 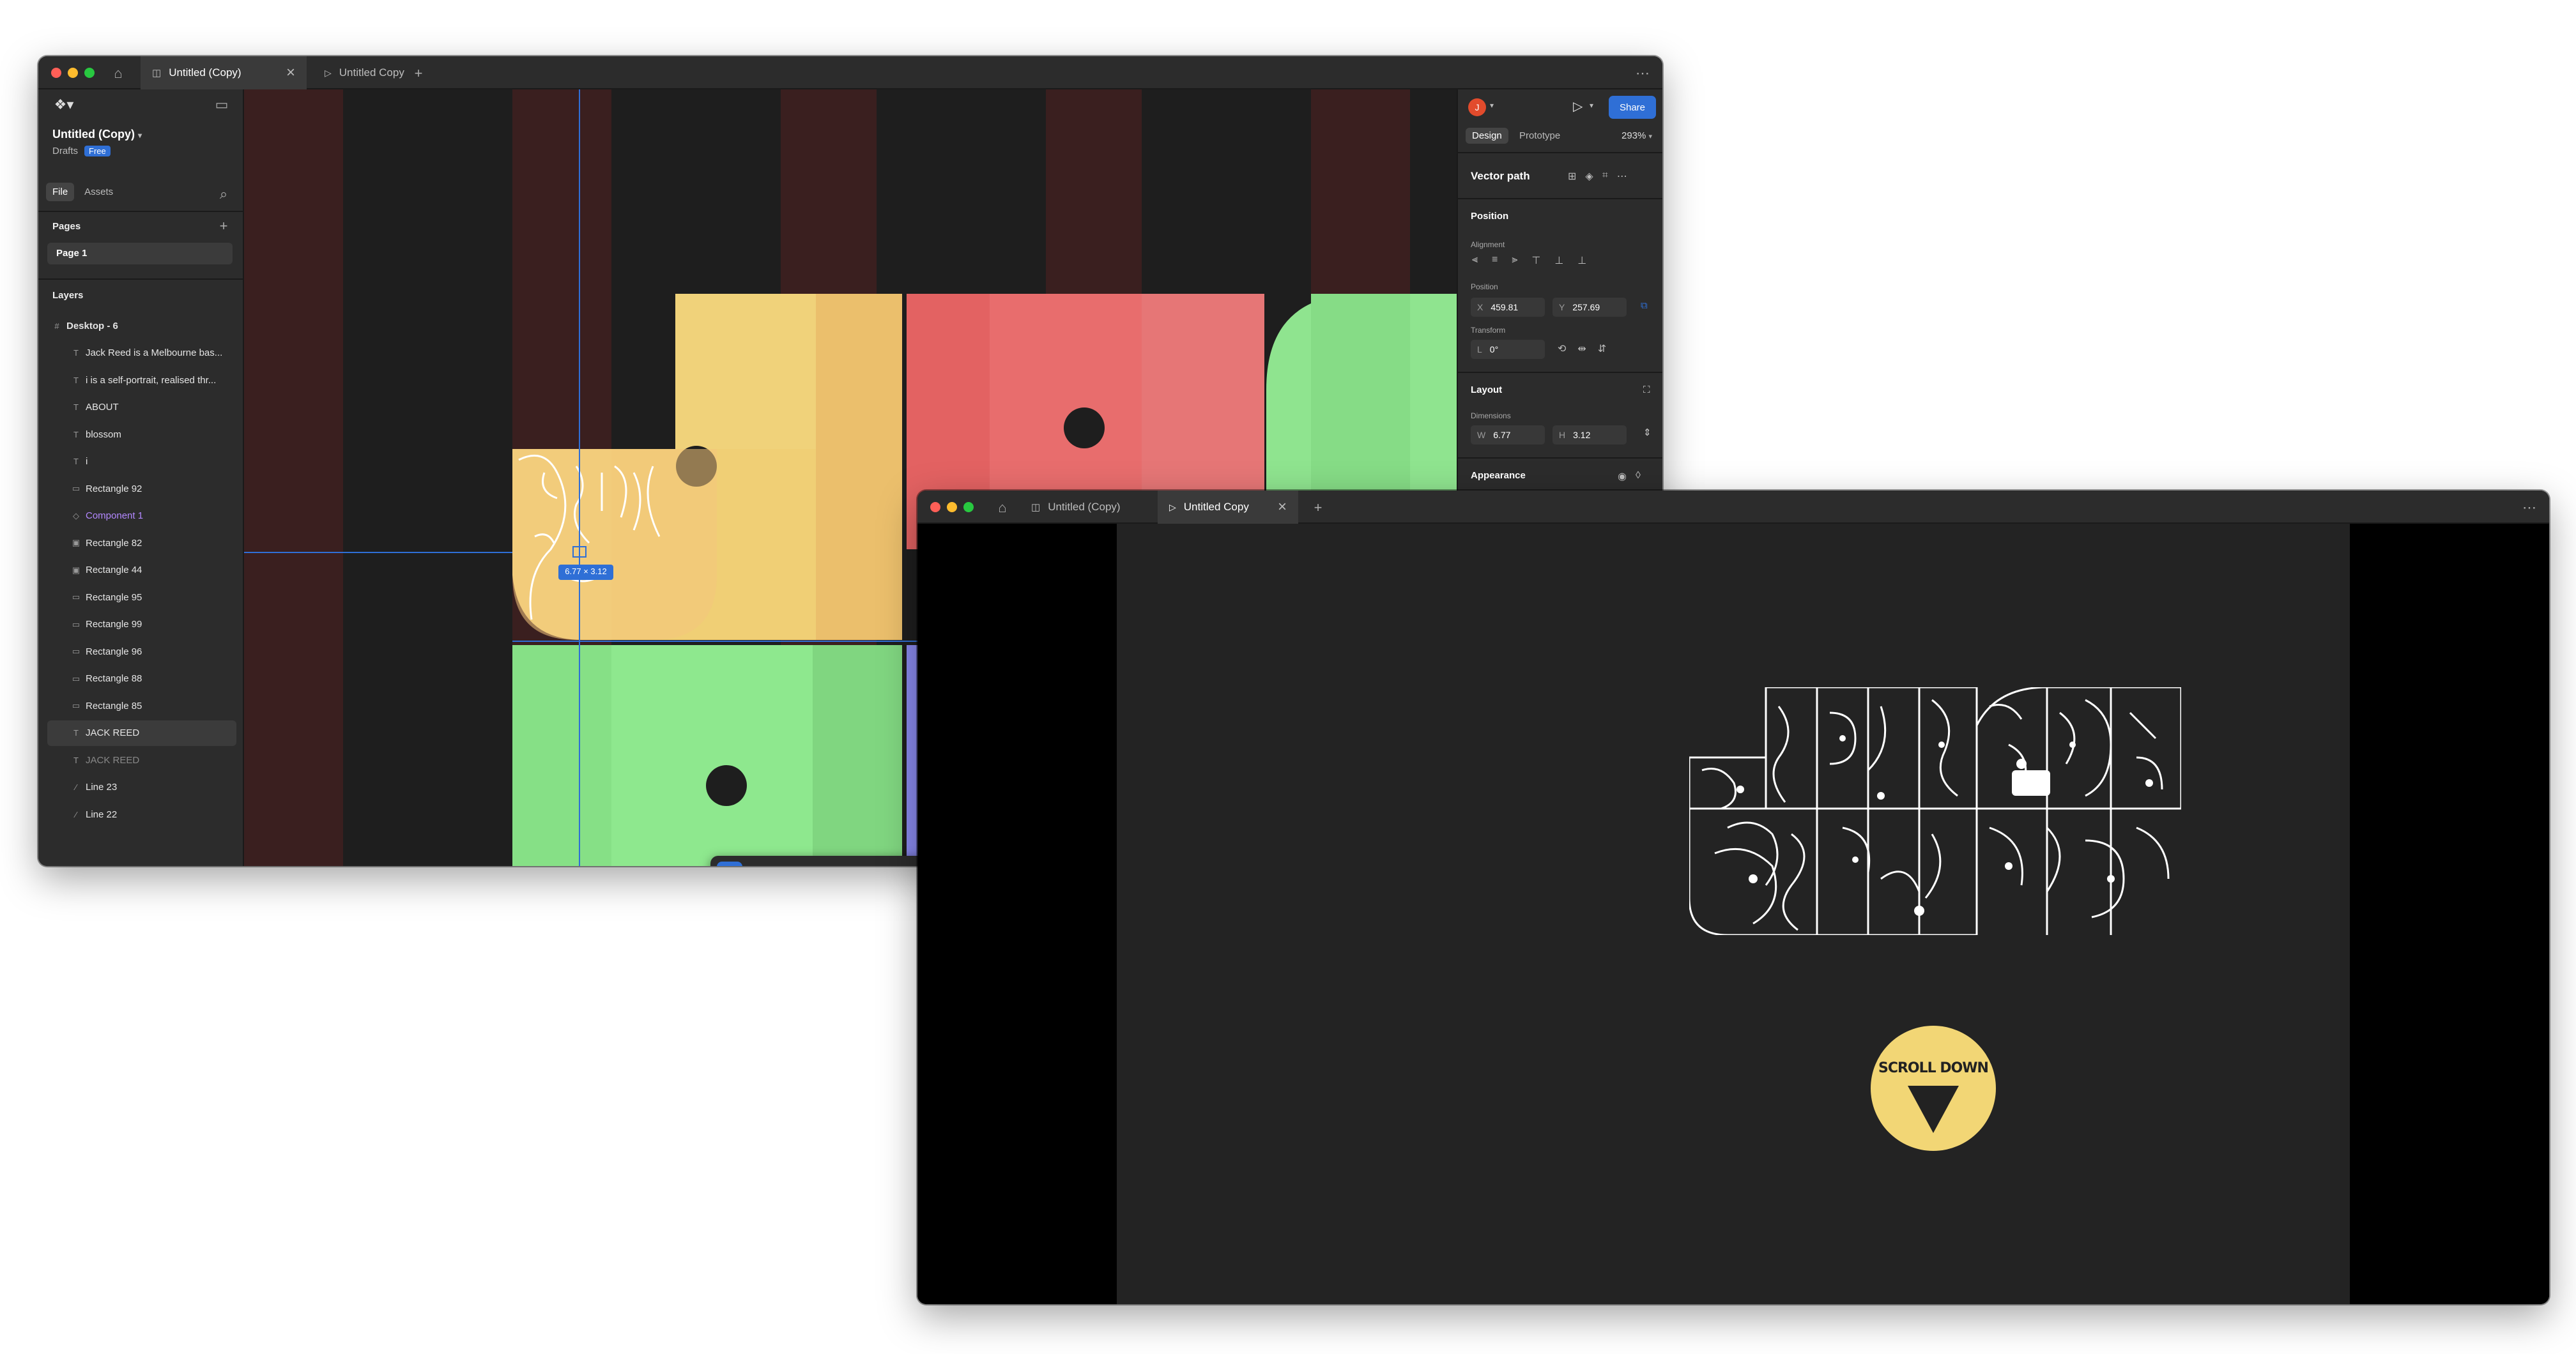 I want to click on flip-horizontal-icon: ⇹, so click(x=1581, y=348).